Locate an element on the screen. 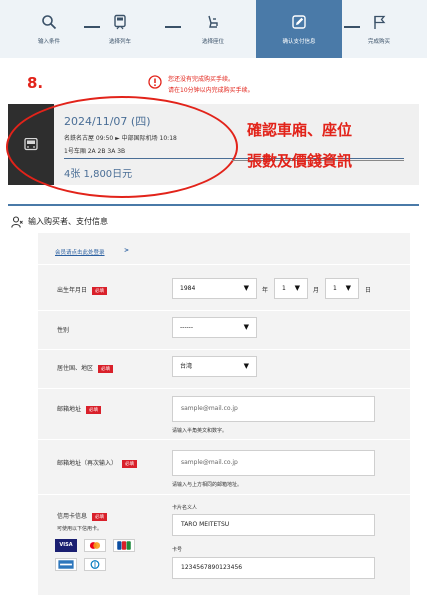 This screenshot has height=595, width=427. birth-month-select: 1 ▼ is located at coordinates (291, 288).